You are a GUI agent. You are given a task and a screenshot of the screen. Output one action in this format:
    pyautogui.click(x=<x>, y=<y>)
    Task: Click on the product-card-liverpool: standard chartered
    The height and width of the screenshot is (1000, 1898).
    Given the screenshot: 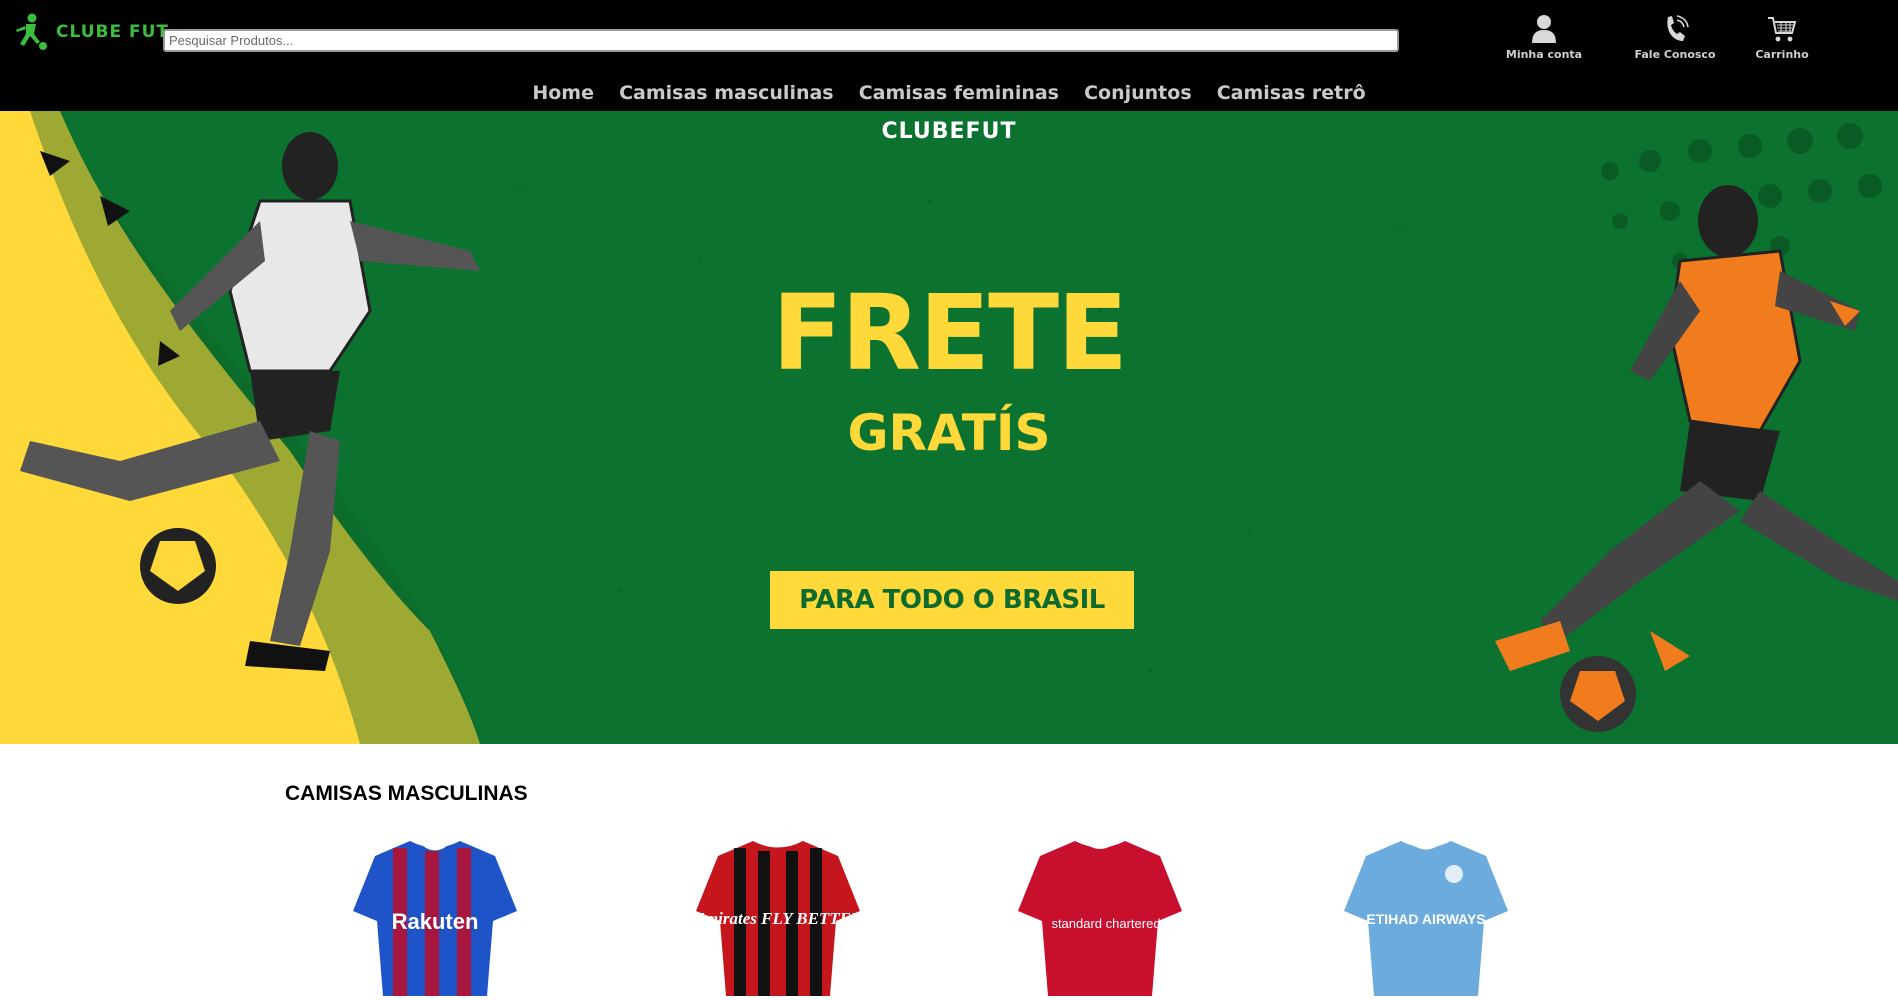 What is the action you would take?
    pyautogui.click(x=1100, y=916)
    